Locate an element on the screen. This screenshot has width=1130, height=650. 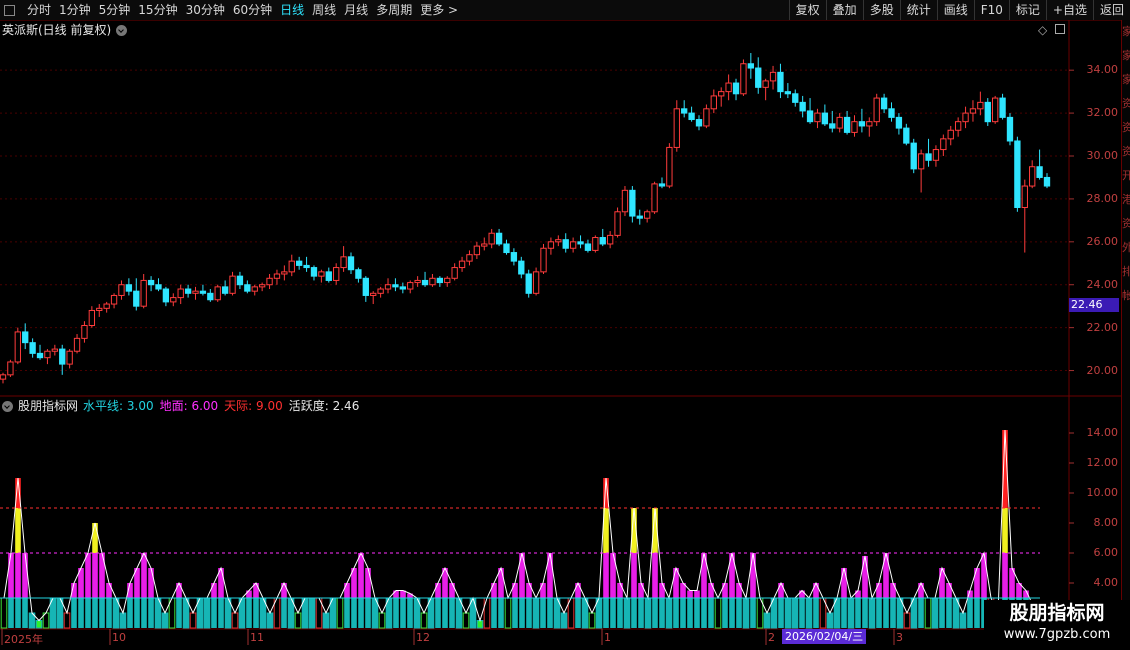
price-tick-label: 24.00 is located at coordinates (1102, 284).